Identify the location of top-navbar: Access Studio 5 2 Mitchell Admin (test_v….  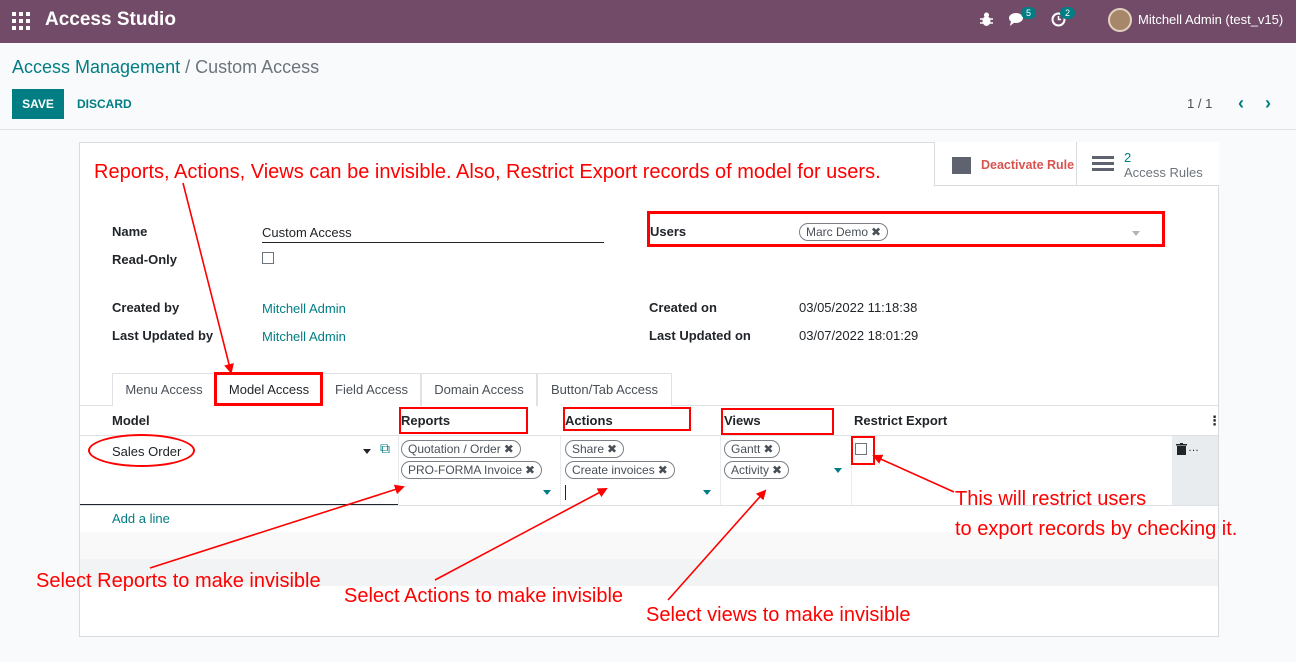
(648, 21).